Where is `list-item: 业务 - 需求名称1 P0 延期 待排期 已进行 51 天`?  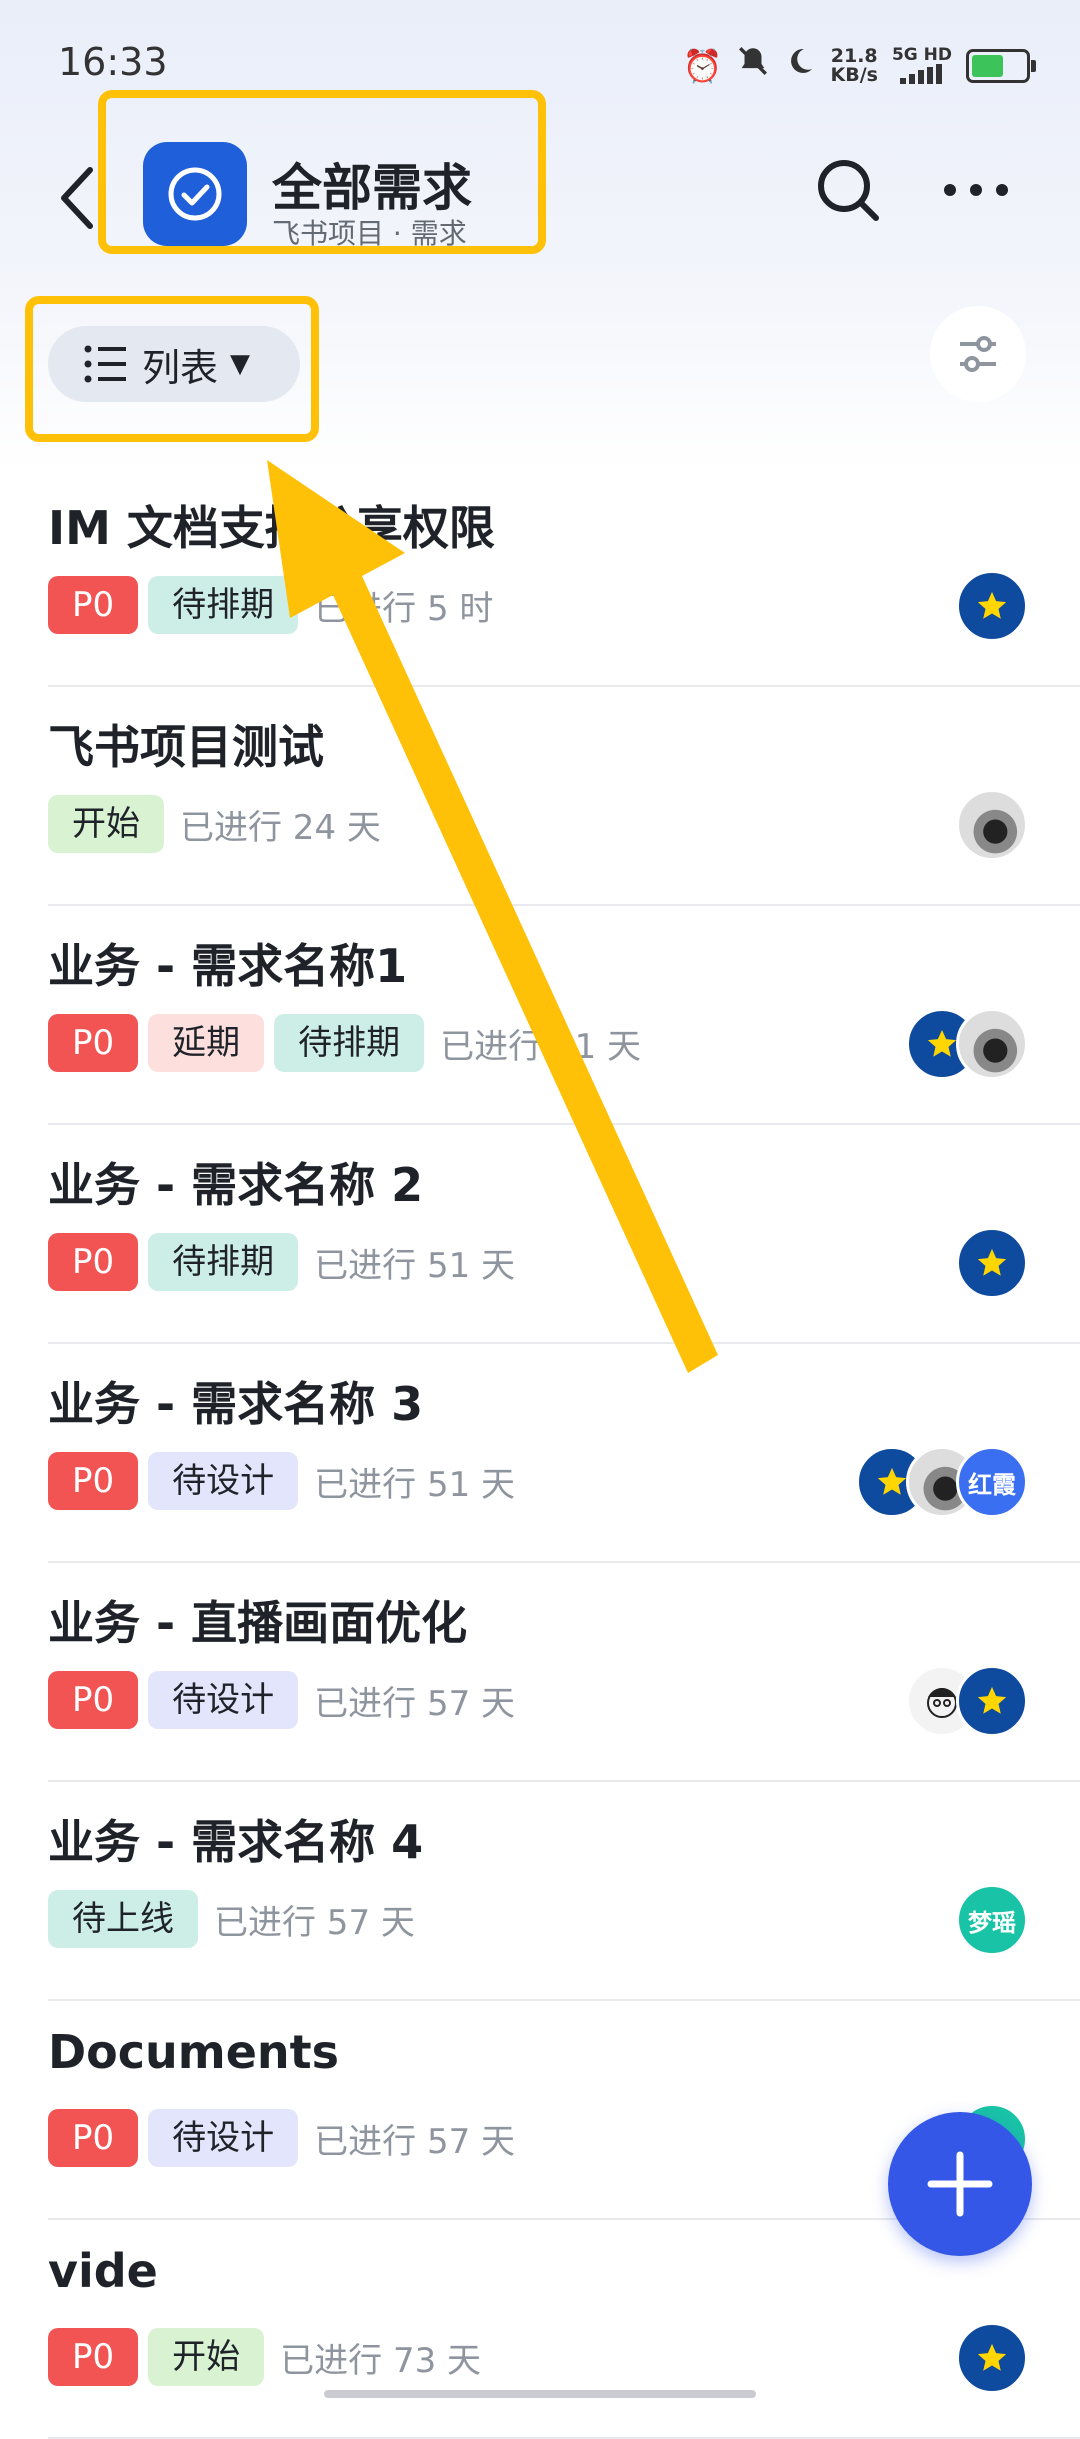
list-item: 业务 - 需求名称1 P0 延期 待排期 已进行 51 天 is located at coordinates (540, 1015).